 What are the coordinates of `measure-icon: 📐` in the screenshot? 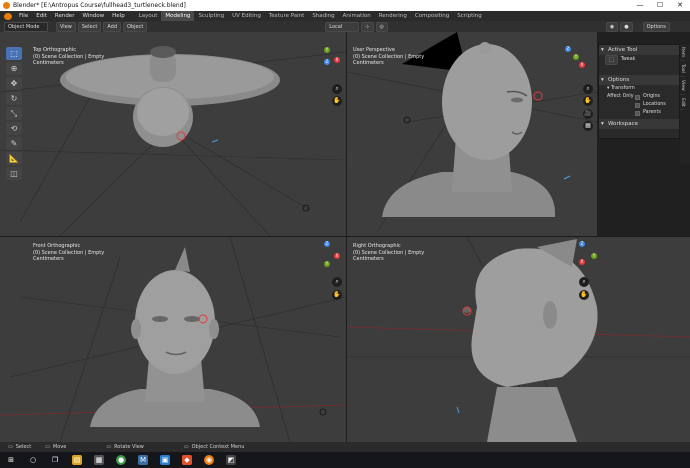 It's located at (14, 158).